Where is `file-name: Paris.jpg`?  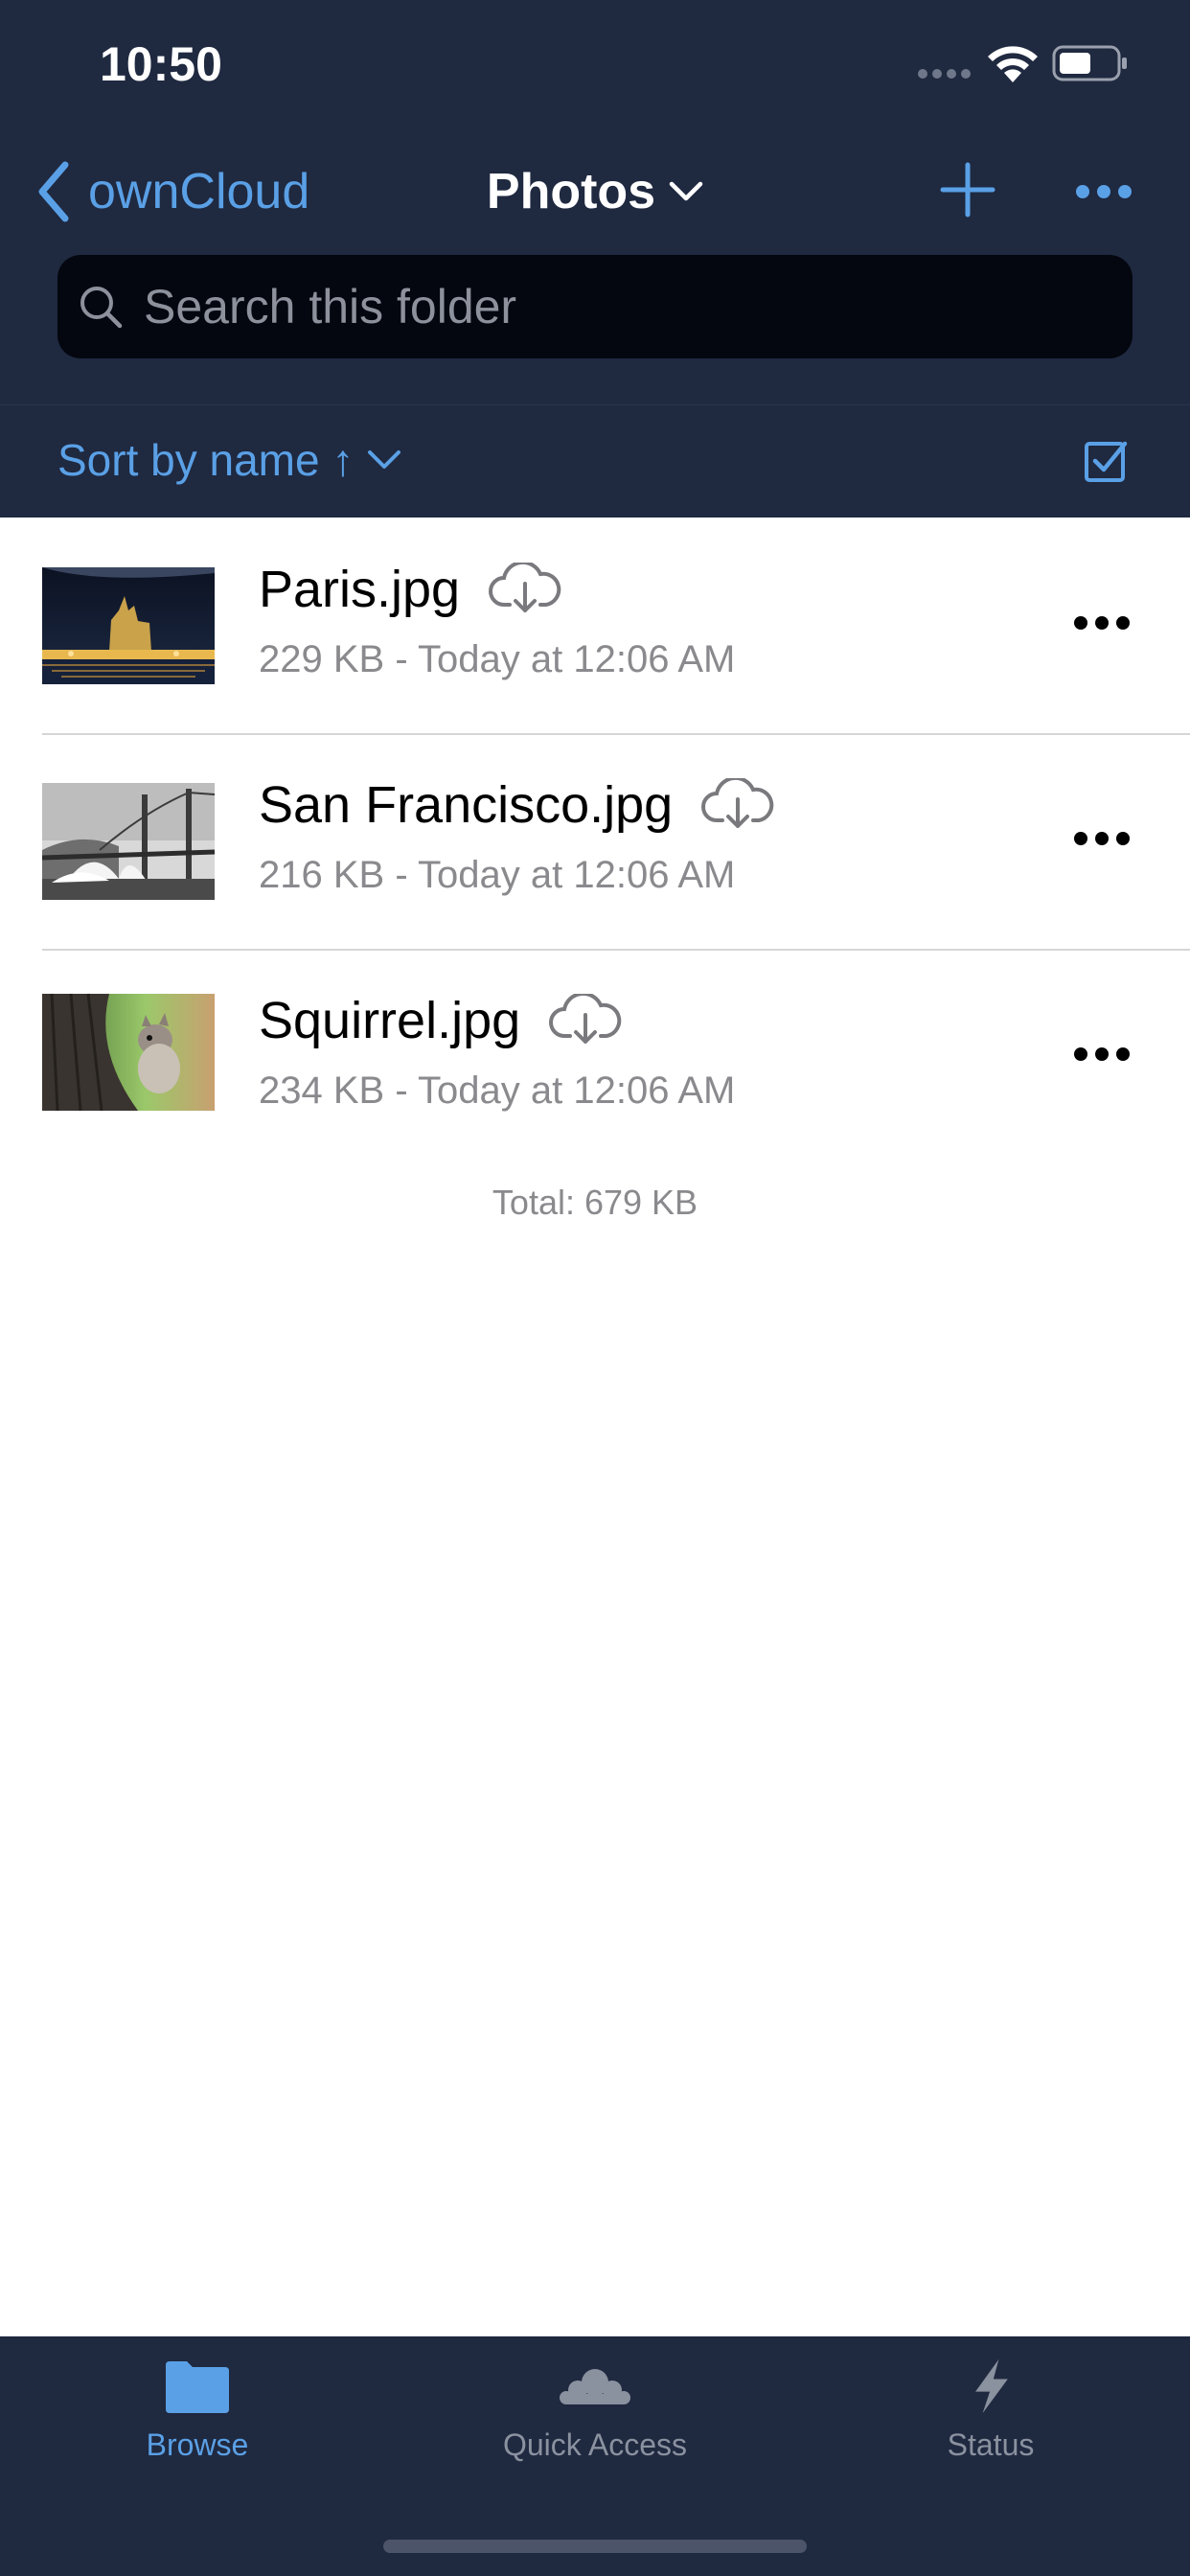
file-name: Paris.jpg is located at coordinates (410, 589).